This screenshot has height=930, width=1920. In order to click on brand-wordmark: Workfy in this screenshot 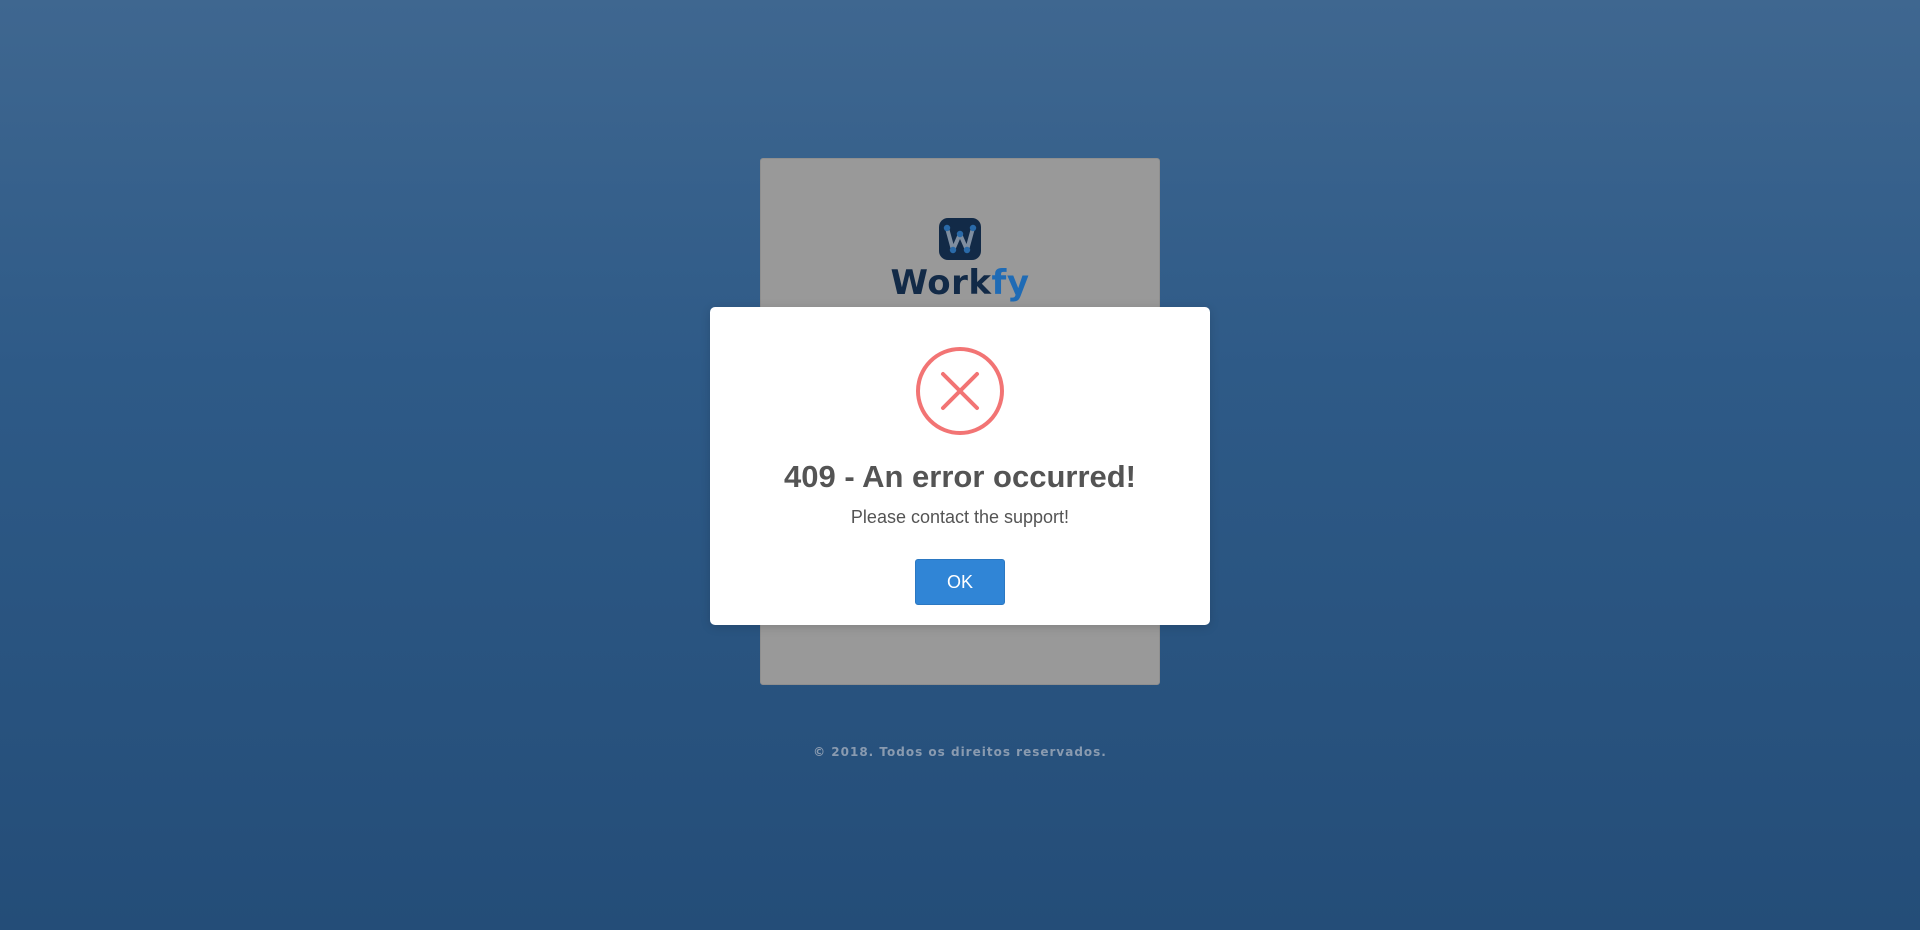, I will do `click(960, 283)`.